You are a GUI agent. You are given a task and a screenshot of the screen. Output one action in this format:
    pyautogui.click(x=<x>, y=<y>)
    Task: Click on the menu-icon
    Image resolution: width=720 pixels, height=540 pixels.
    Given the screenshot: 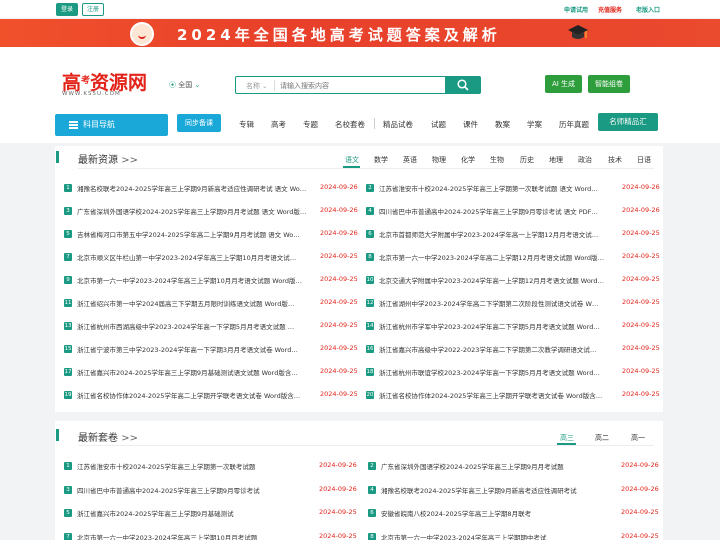 What is the action you would take?
    pyautogui.click(x=73, y=125)
    